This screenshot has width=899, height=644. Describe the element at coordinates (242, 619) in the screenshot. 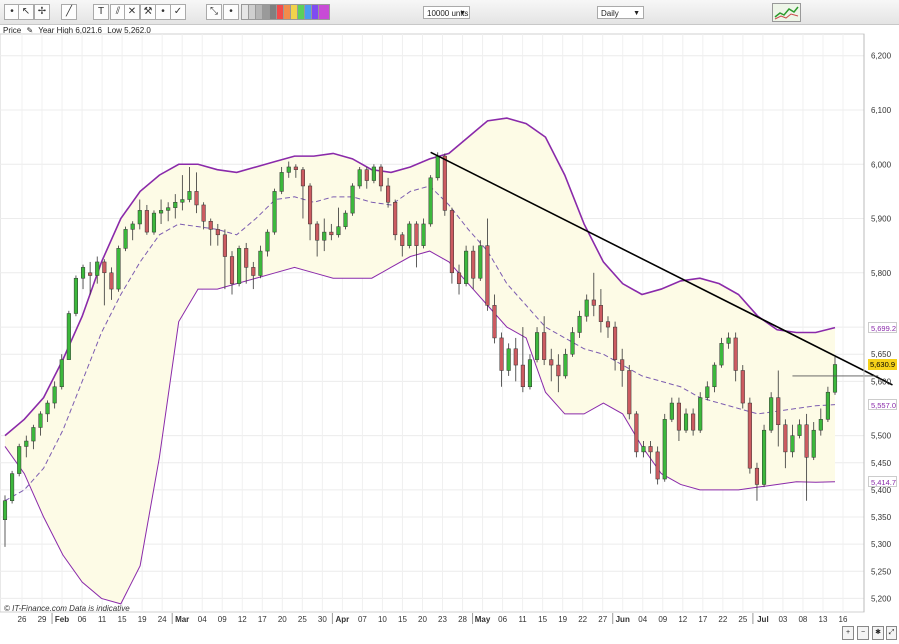

I see `x-tick-label: 12` at that location.